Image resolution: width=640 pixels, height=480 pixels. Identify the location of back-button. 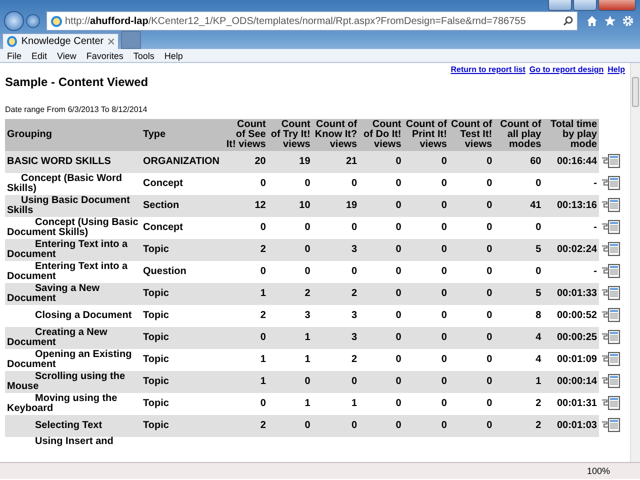
(14, 21).